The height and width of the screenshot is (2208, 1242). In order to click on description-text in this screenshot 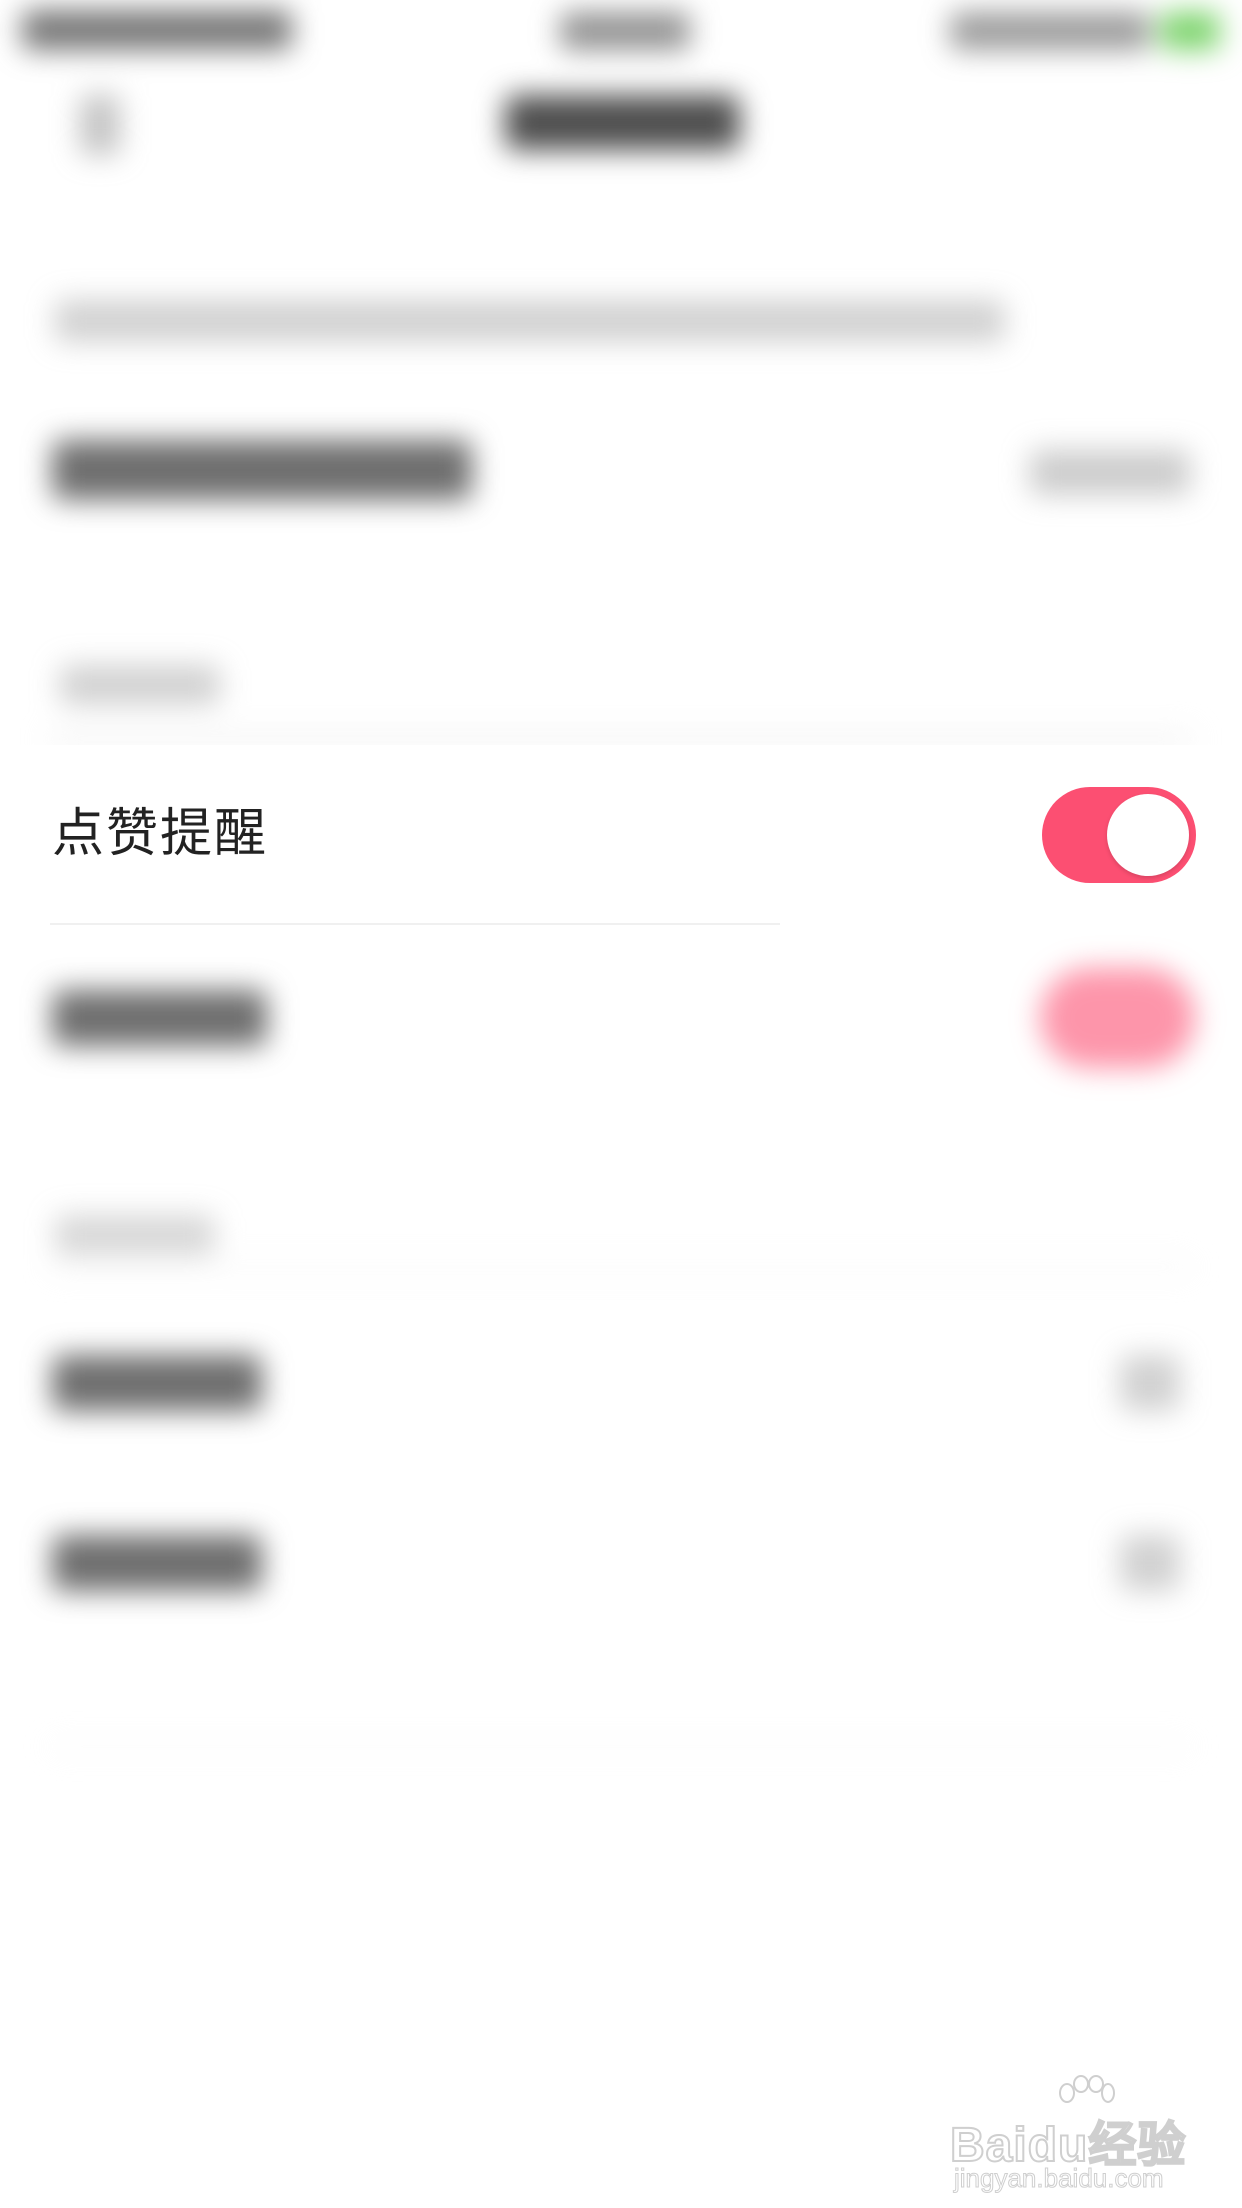, I will do `click(530, 321)`.